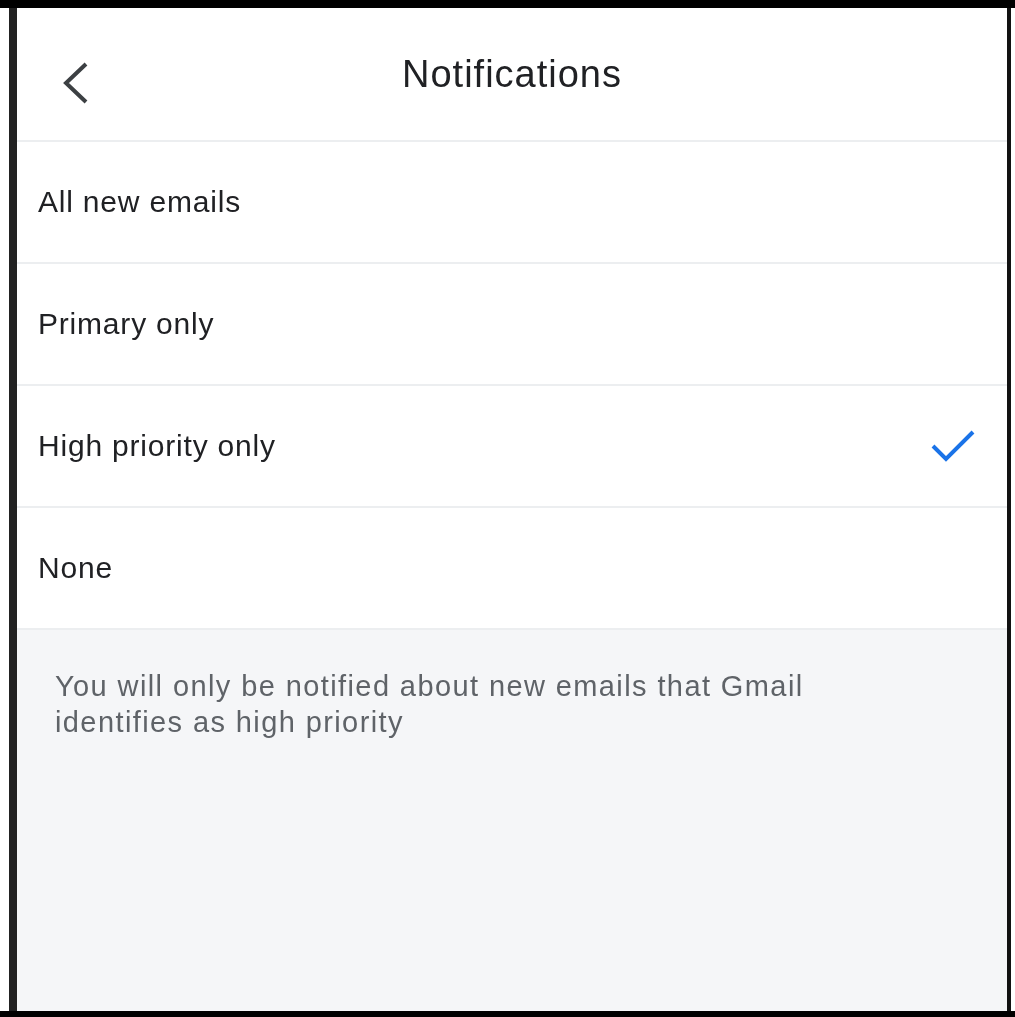 The height and width of the screenshot is (1017, 1015). I want to click on option-row: Primary only, so click(512, 324).